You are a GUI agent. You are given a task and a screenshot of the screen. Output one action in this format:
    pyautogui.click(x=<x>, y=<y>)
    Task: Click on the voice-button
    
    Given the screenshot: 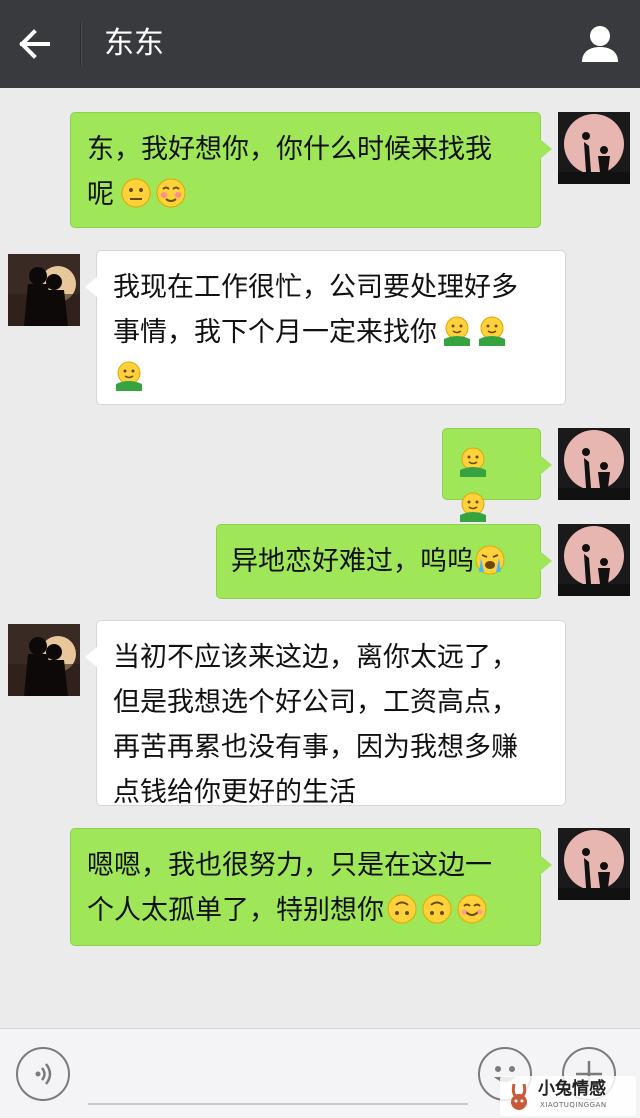 What is the action you would take?
    pyautogui.click(x=43, y=1074)
    